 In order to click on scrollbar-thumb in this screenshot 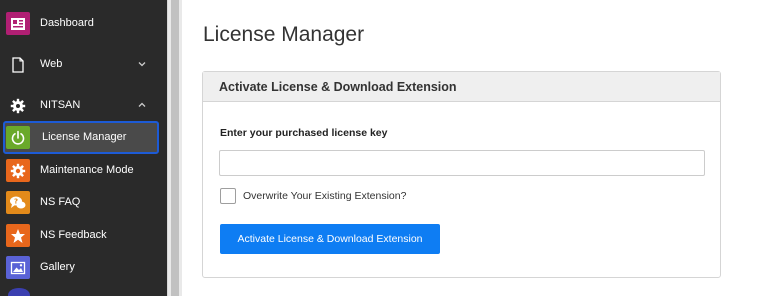, I will do `click(175, 148)`.